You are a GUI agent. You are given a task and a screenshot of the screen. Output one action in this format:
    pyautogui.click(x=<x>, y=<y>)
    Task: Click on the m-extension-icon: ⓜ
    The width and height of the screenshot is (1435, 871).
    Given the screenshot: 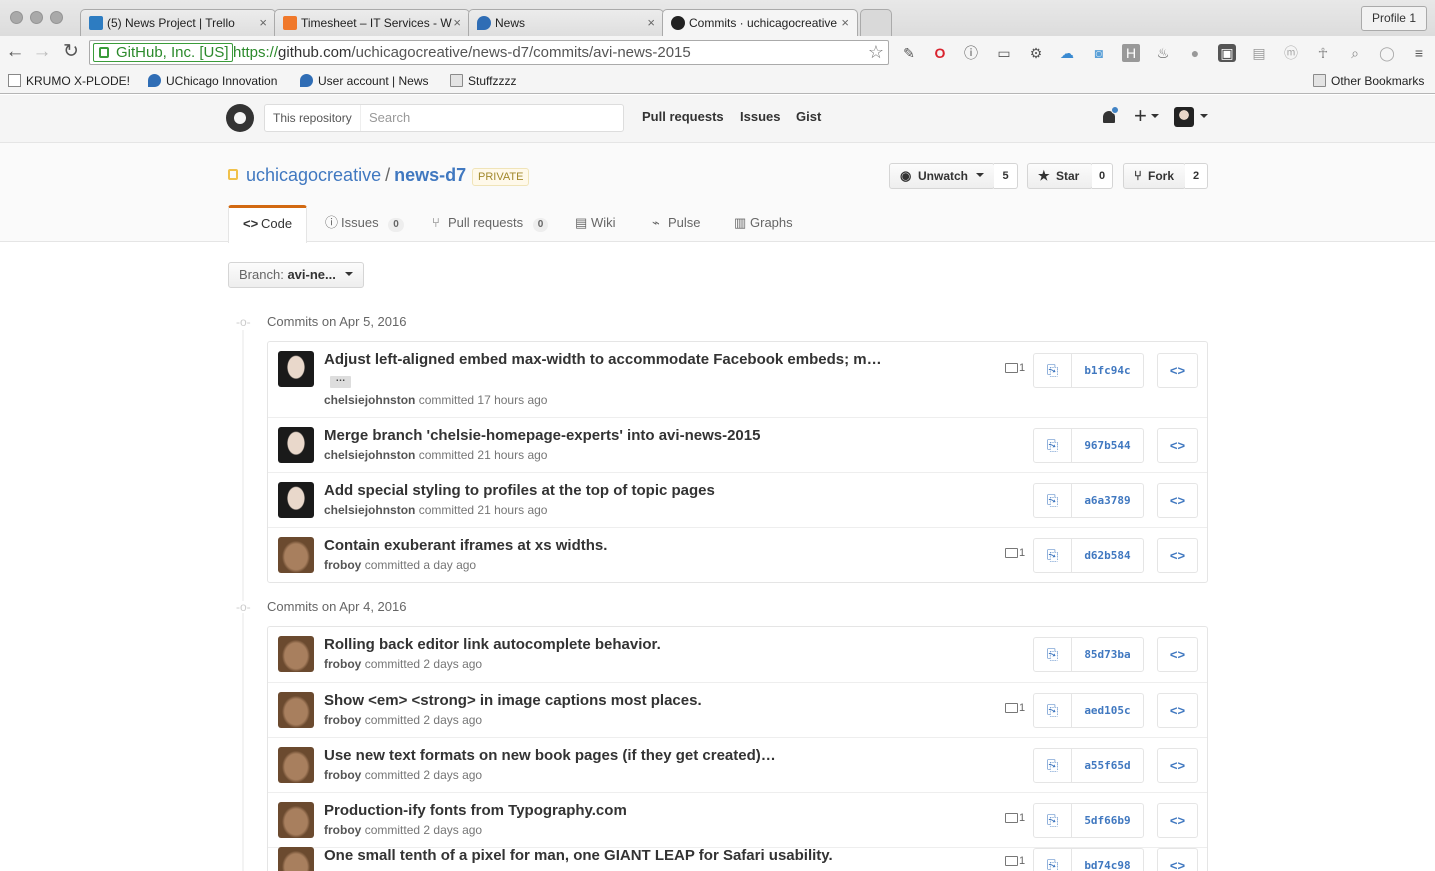 What is the action you would take?
    pyautogui.click(x=1291, y=53)
    